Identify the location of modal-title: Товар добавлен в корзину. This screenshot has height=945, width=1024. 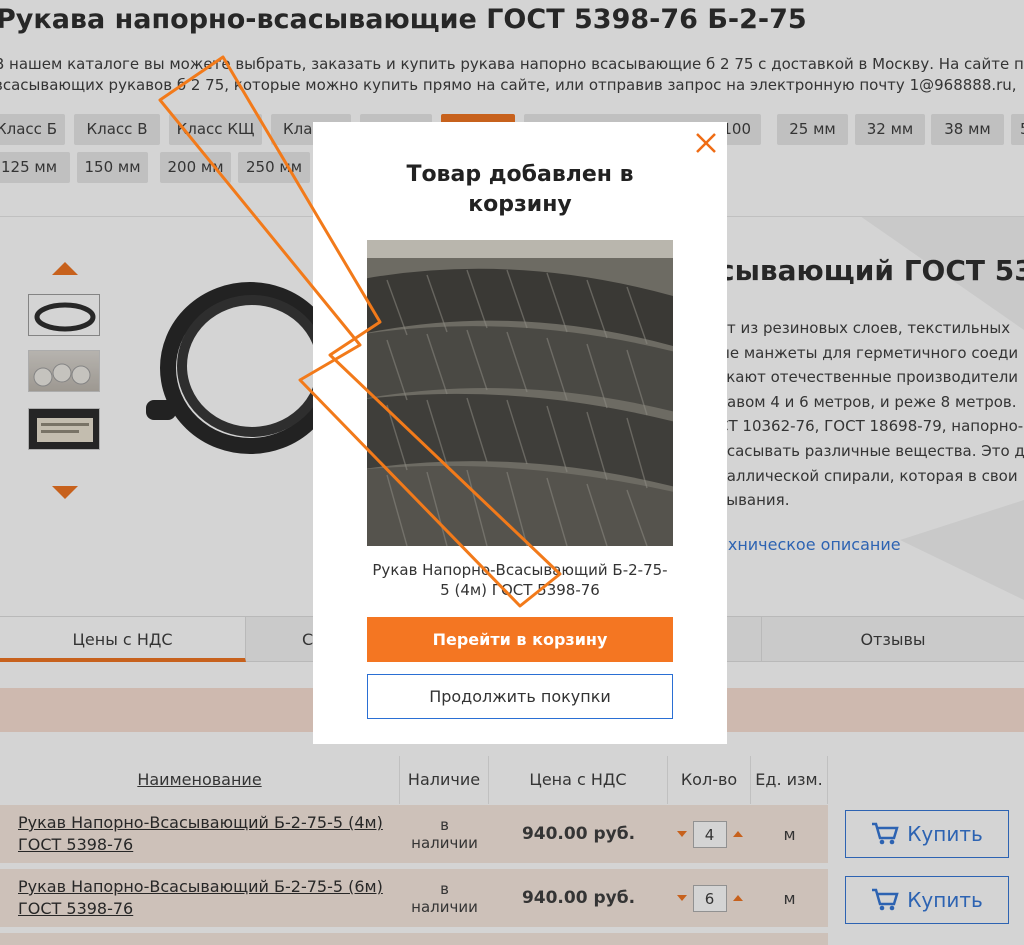
(520, 190).